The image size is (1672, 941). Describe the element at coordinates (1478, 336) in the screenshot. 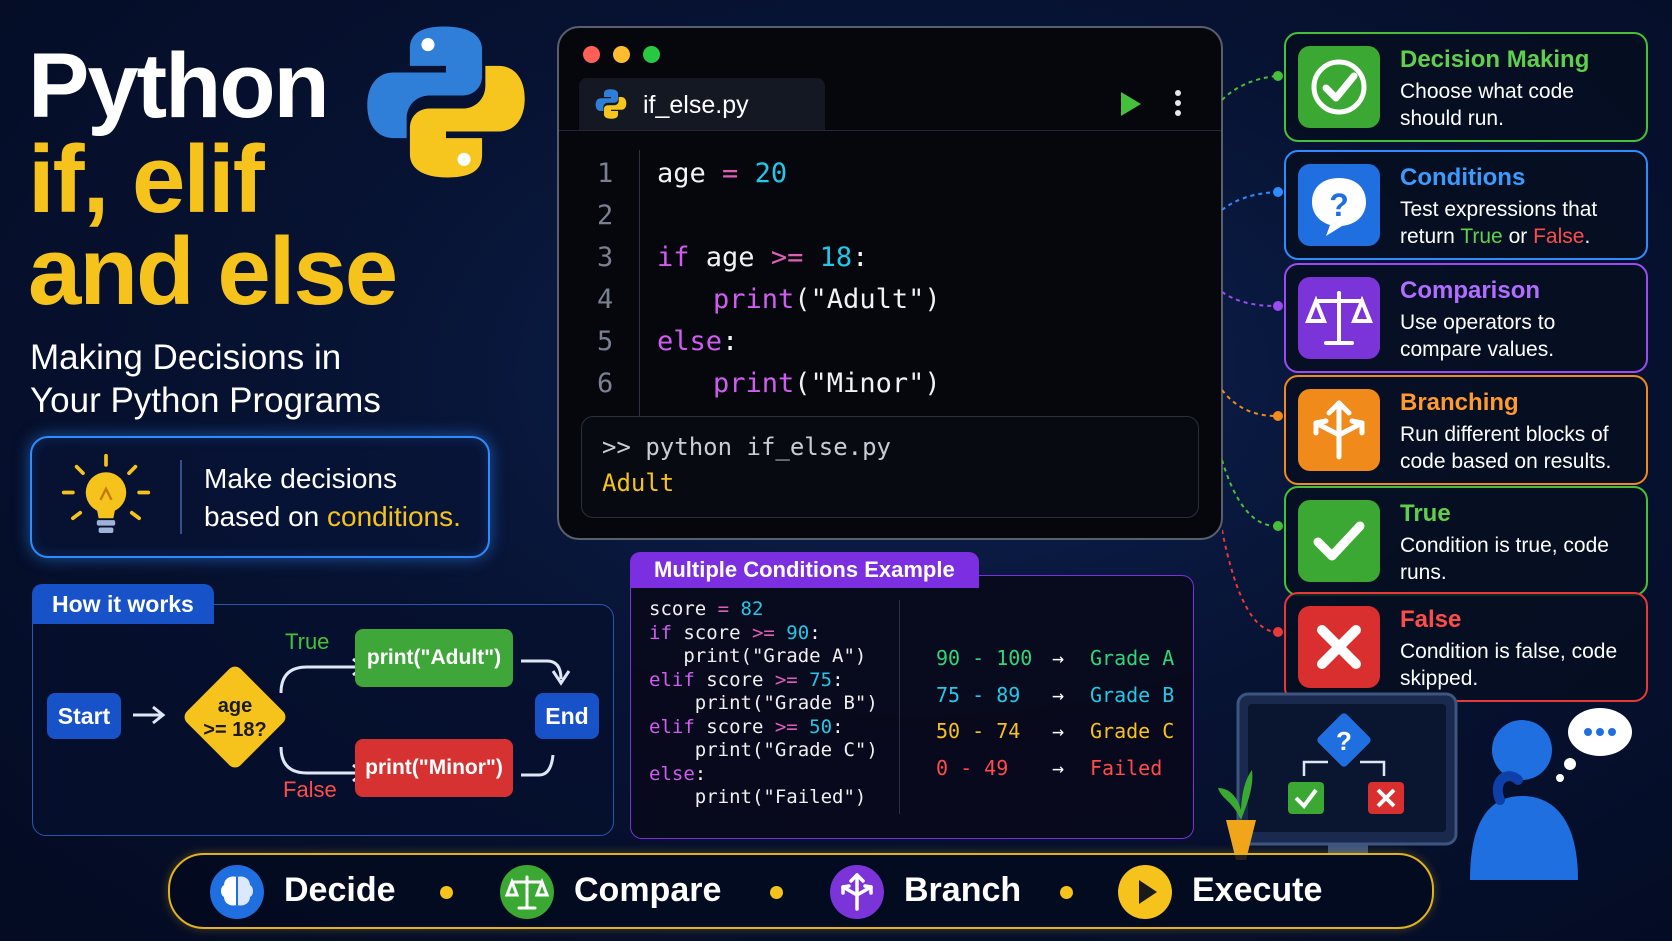

I see `card-desc: Use operators to compare values.` at that location.